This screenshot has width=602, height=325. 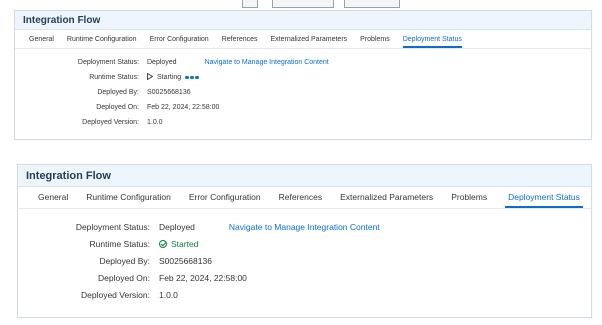 I want to click on runtime-status-row: Runtime Status: Started, so click(x=304, y=243).